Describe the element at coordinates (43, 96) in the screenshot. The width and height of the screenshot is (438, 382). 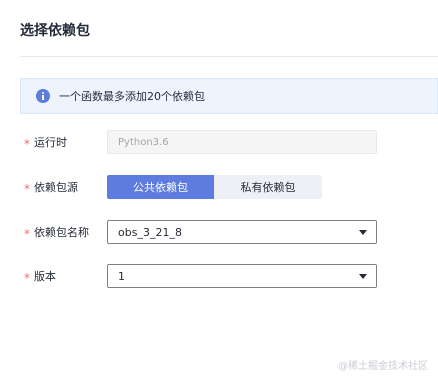
I see `info-icon` at that location.